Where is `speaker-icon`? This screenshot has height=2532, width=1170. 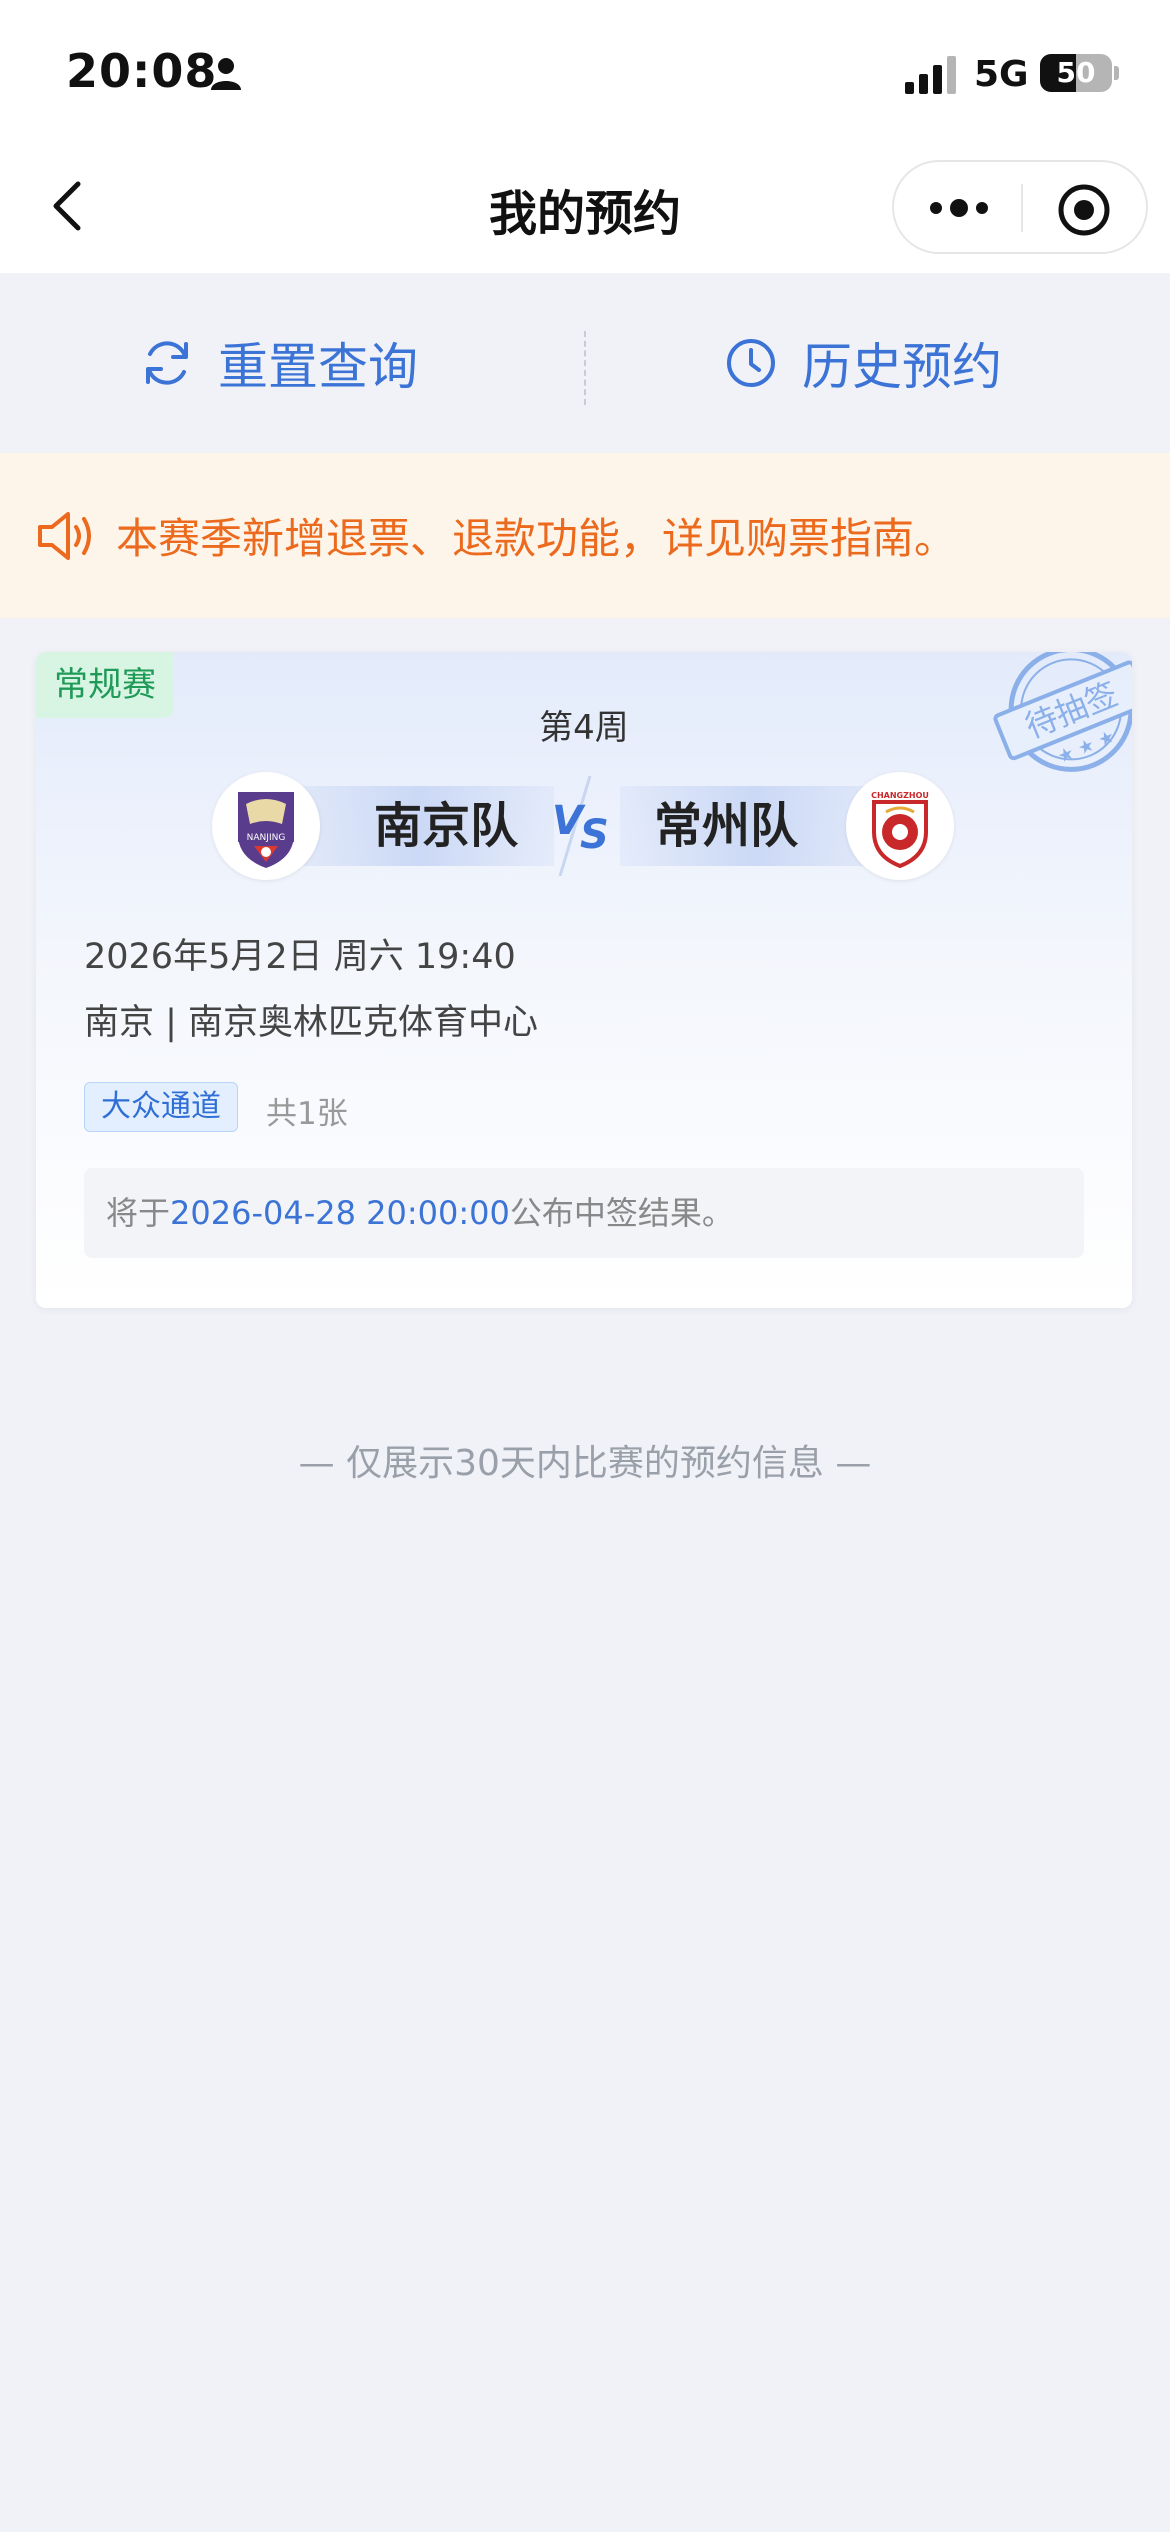
speaker-icon is located at coordinates (64, 535).